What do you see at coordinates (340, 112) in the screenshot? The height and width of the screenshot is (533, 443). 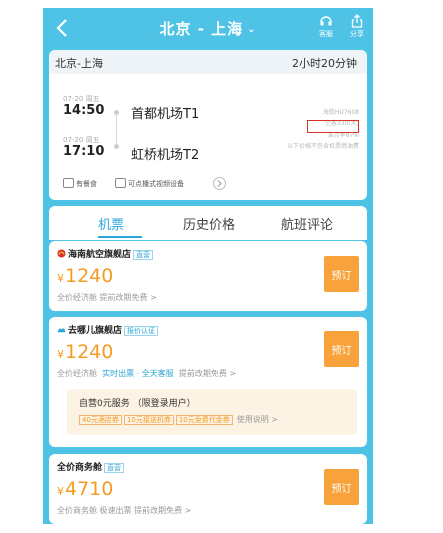 I see `flight-number: 海航HU7608` at bounding box center [340, 112].